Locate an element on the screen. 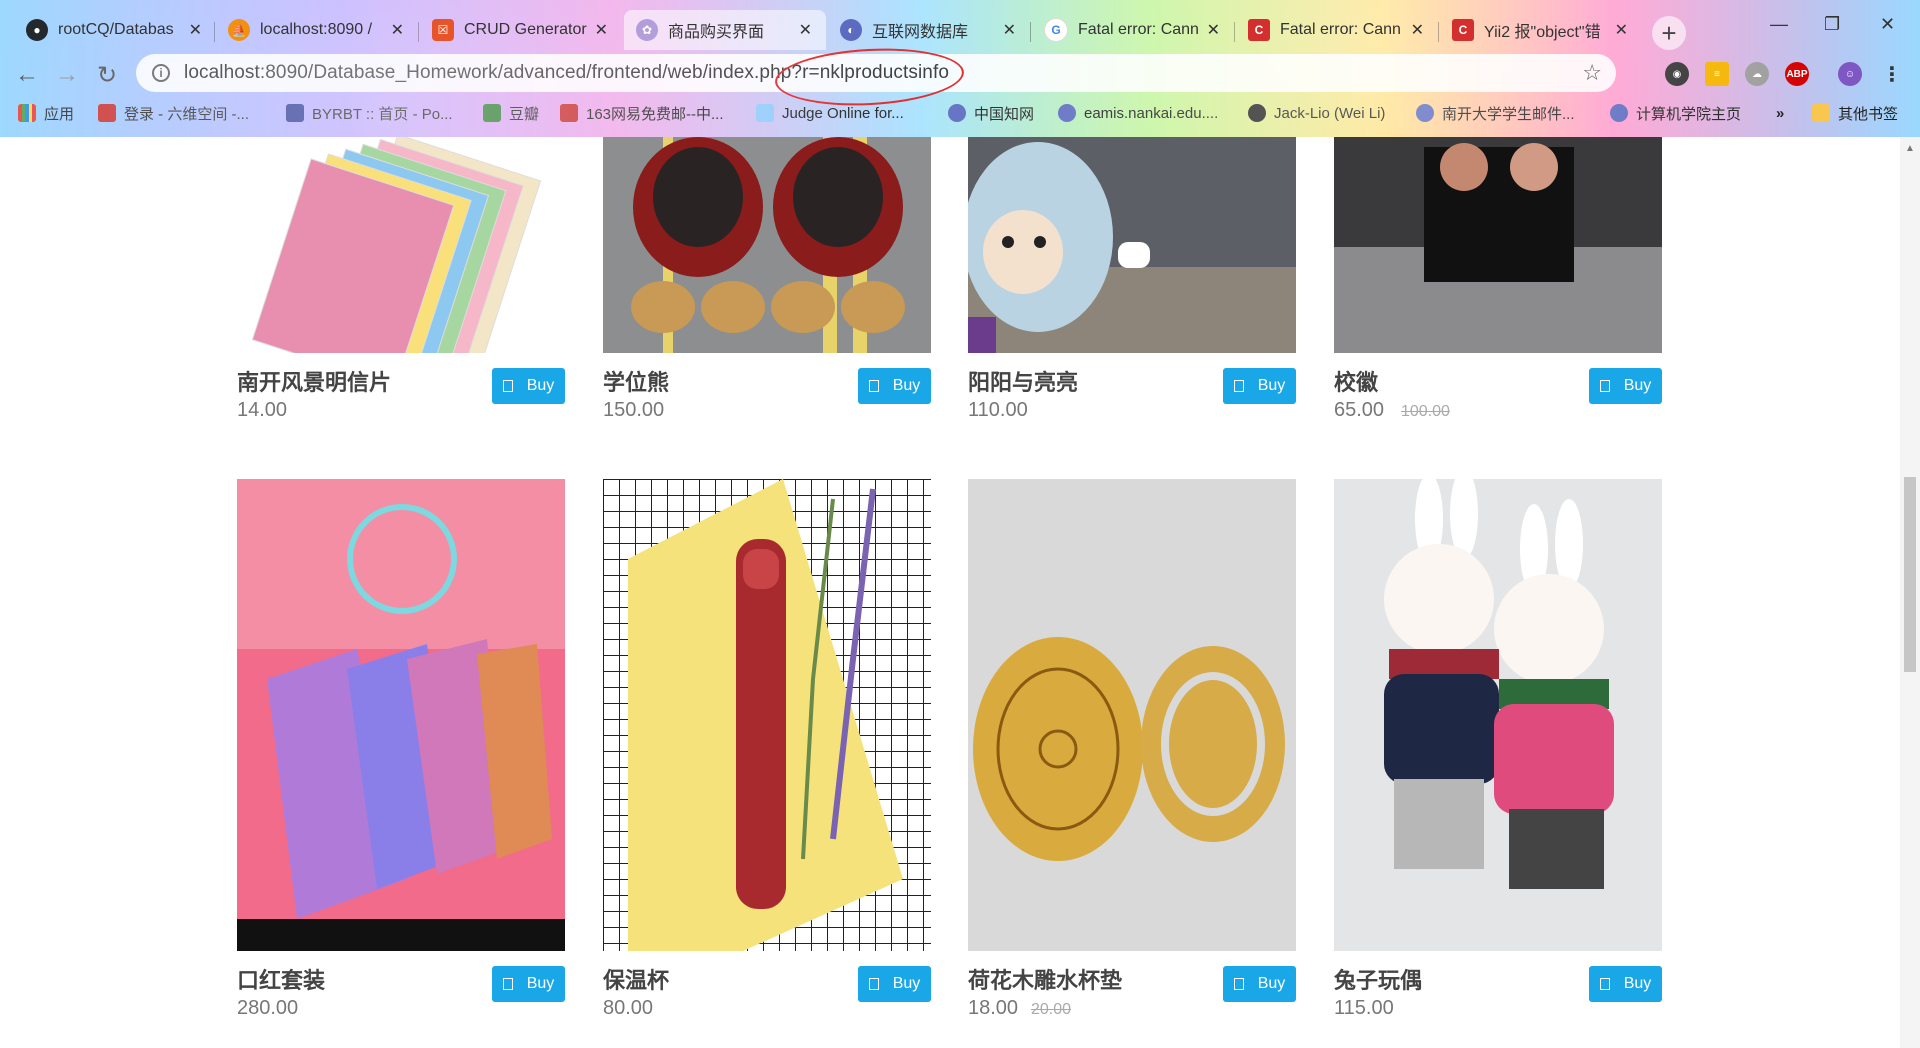 The image size is (1920, 1048). restore-icon: ❐ is located at coordinates (1832, 24).